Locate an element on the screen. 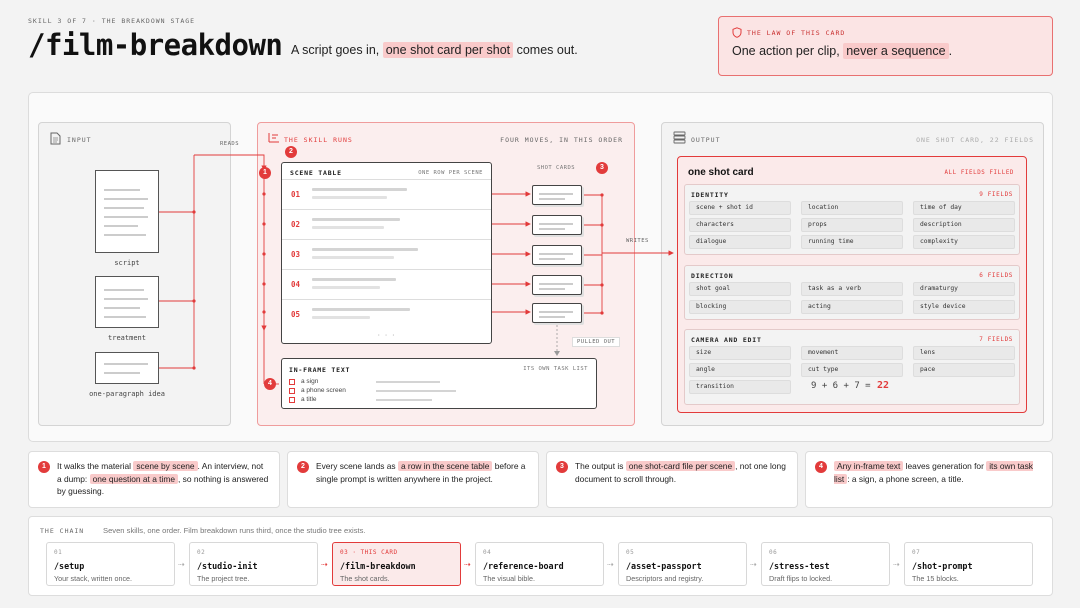 This screenshot has height=608, width=1080. writes-label: WRITES is located at coordinates (637, 241).